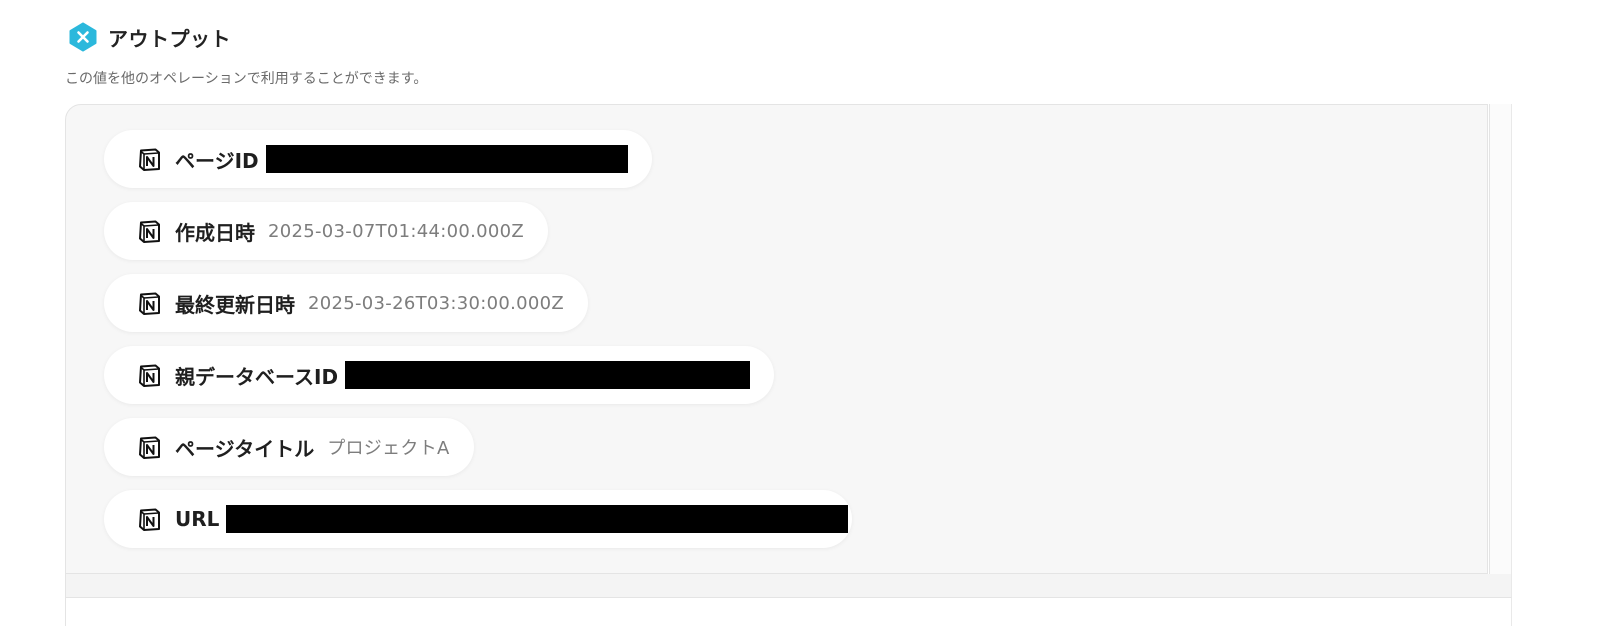 The width and height of the screenshot is (1600, 626). Describe the element at coordinates (388, 448) in the screenshot. I see `output-value: プロジェクトA` at that location.